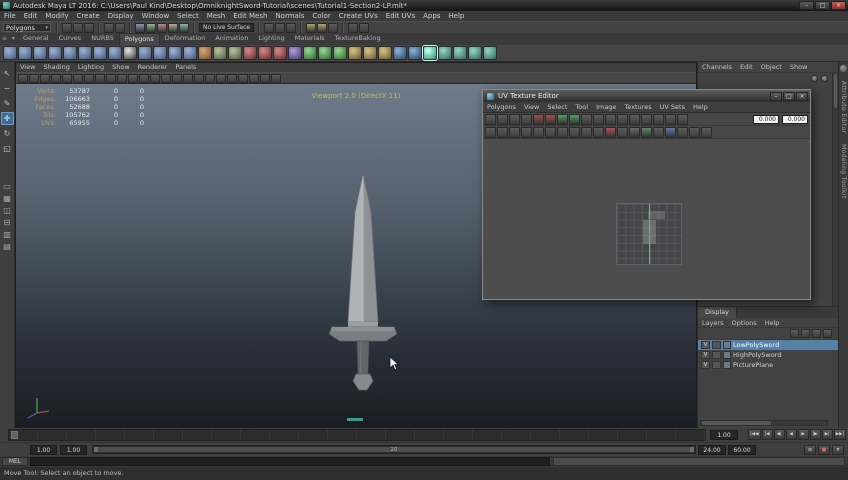  I want to click on select-shell-icon, so click(526, 132).